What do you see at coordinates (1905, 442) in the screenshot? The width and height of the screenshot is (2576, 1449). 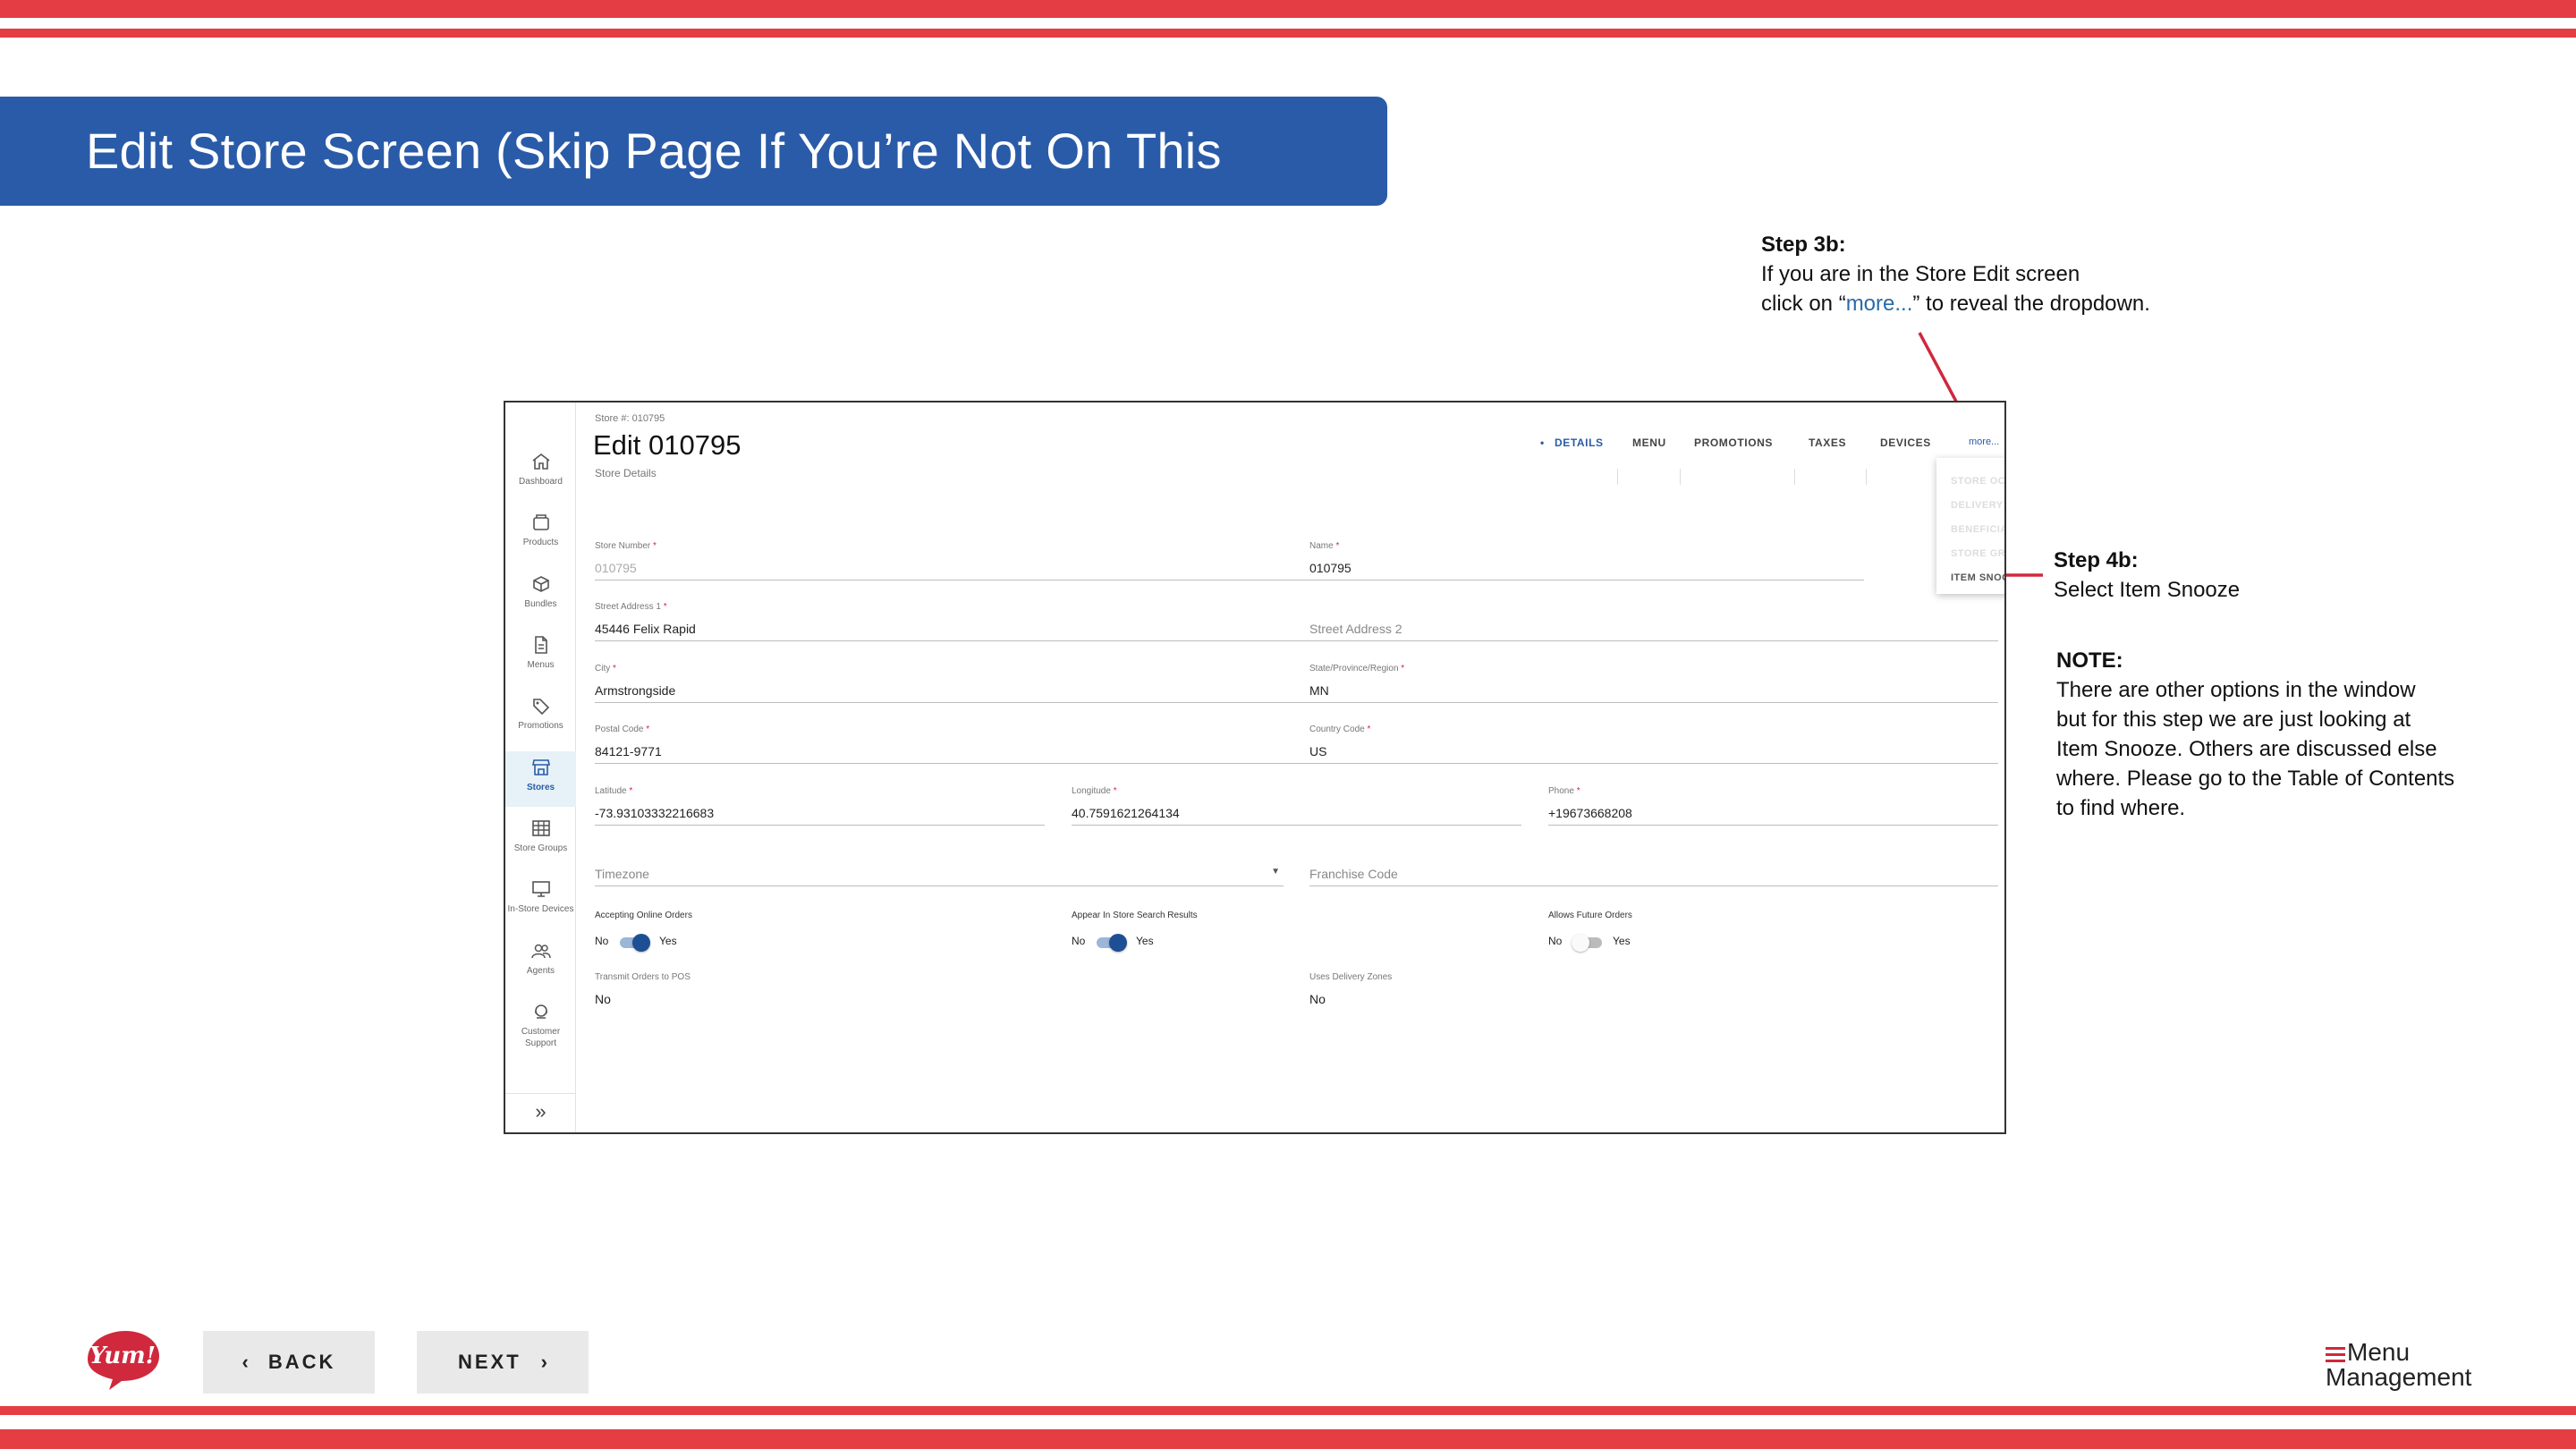 I see `tab-devices: DEVICES` at bounding box center [1905, 442].